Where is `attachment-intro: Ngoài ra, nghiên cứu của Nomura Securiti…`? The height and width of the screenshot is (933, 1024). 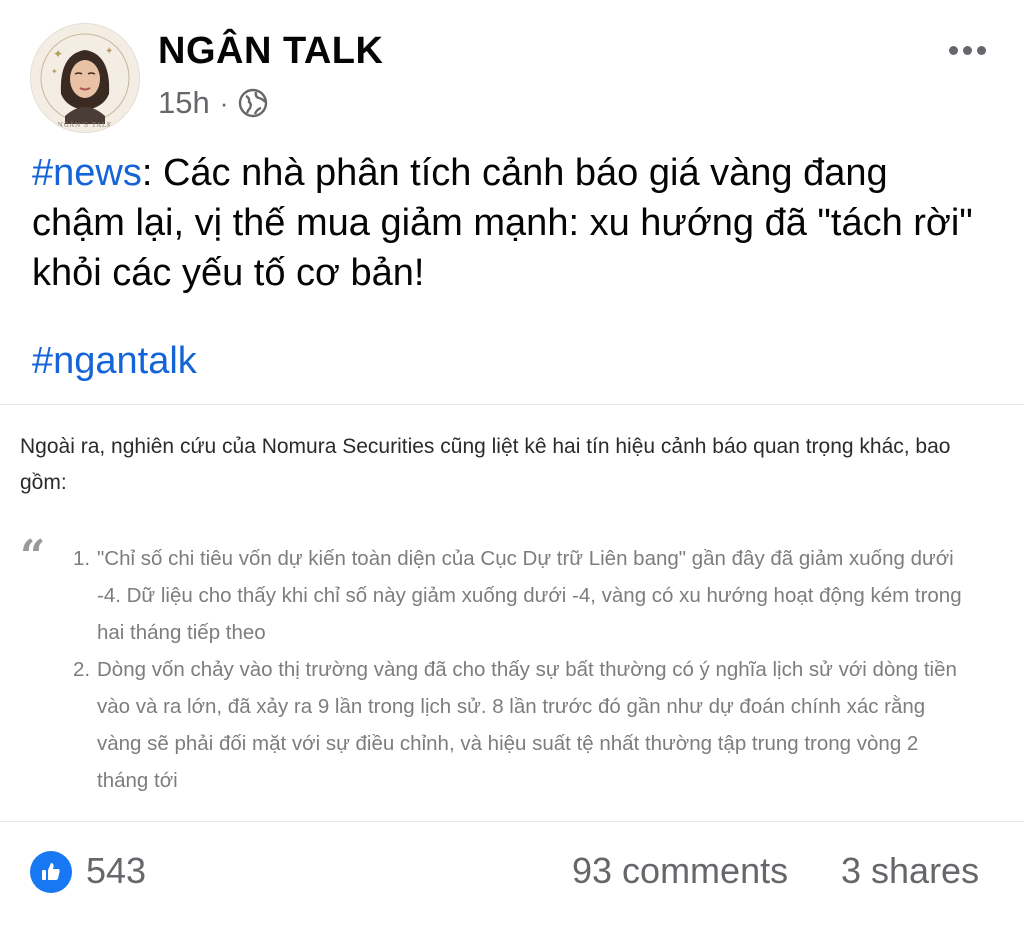 attachment-intro: Ngoài ra, nghiên cứu của Nomura Securiti… is located at coordinates (485, 464).